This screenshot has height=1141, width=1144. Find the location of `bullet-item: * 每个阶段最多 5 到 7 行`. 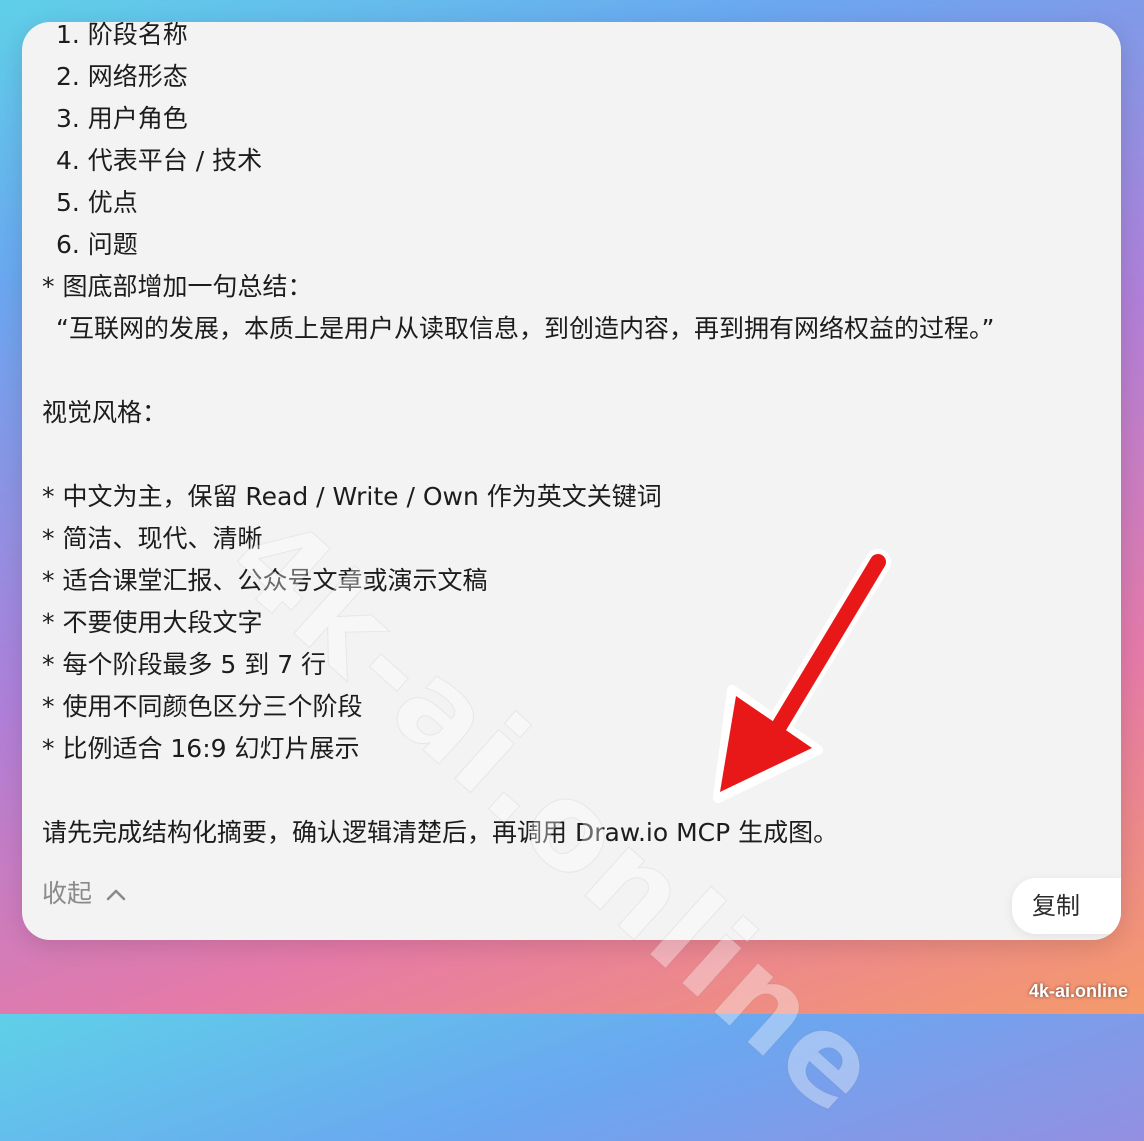

bullet-item: * 每个阶段最多 5 到 7 行 is located at coordinates (184, 664).